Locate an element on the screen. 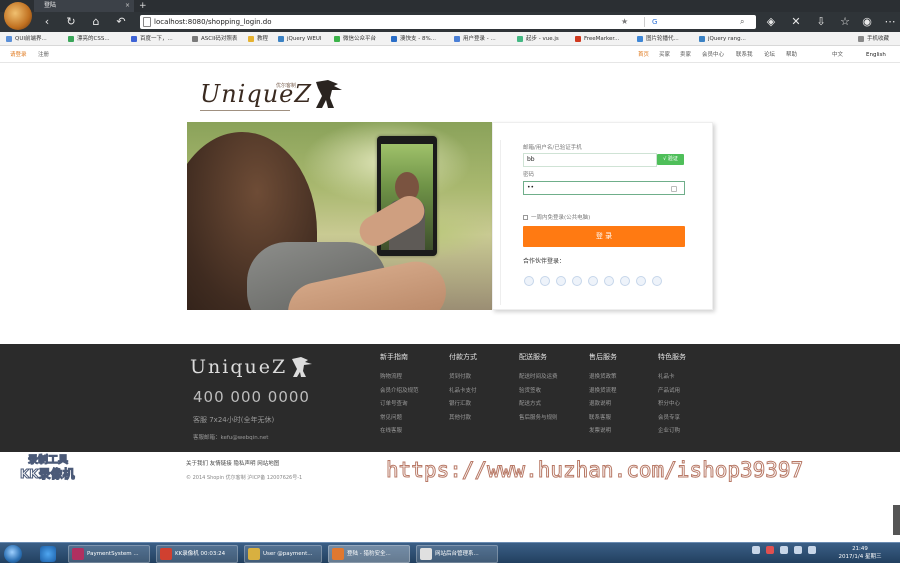  password-input: •• is located at coordinates (604, 188).